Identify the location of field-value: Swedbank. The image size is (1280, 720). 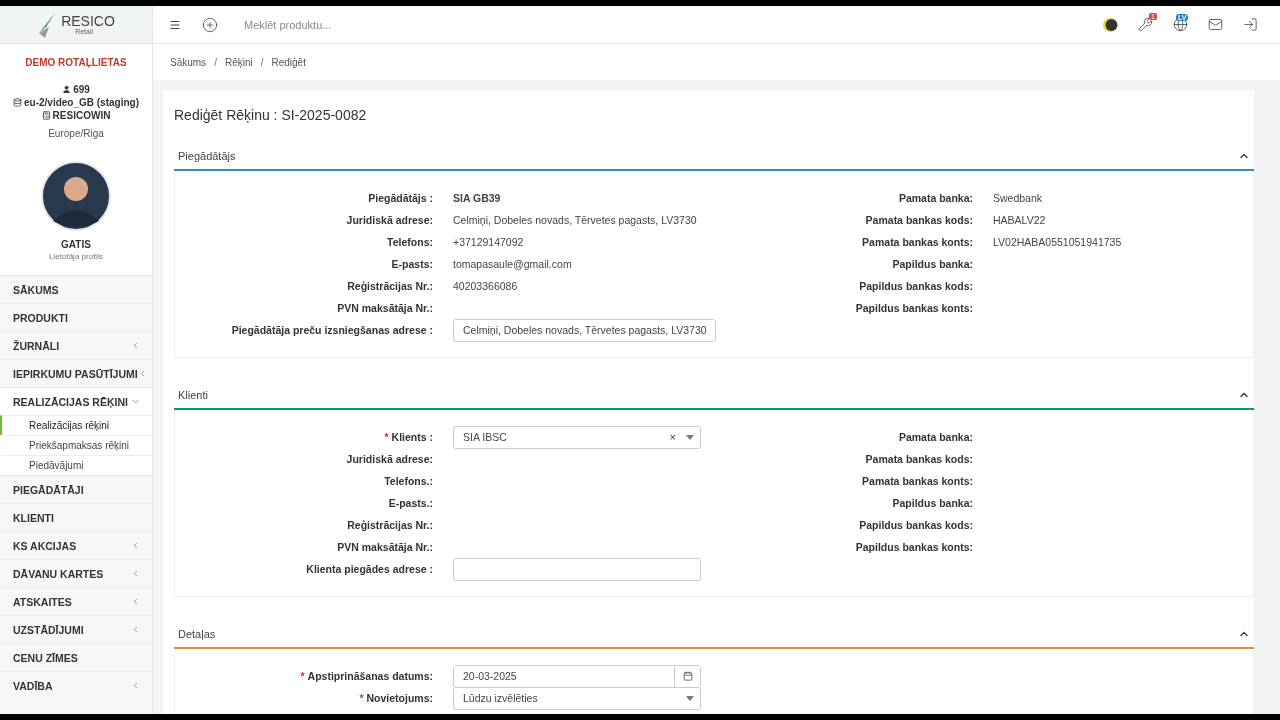
(1018, 198).